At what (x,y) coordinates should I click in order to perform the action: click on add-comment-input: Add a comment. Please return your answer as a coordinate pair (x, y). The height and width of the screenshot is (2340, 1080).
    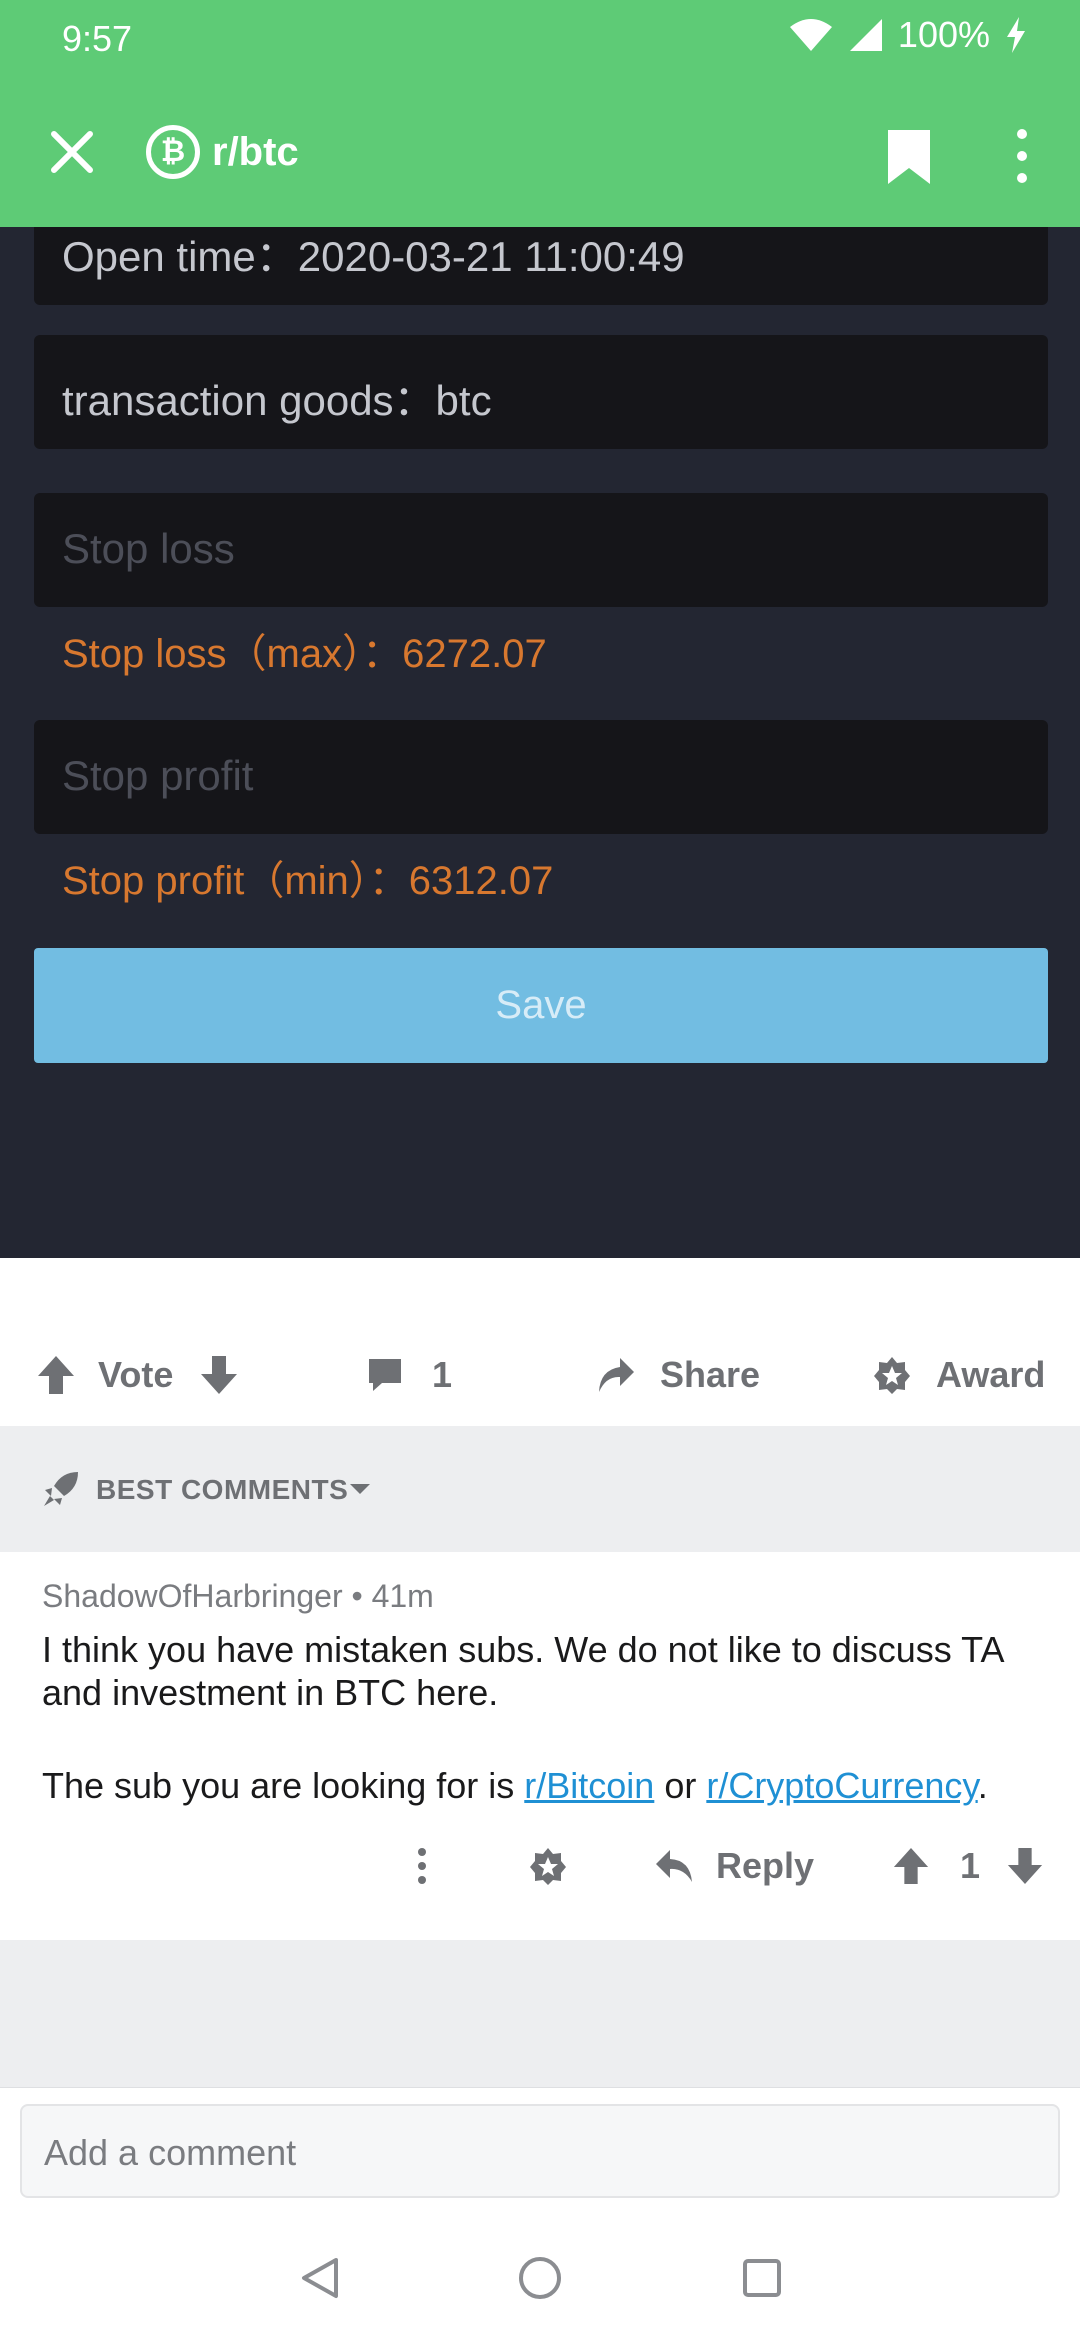
    Looking at the image, I should click on (540, 2151).